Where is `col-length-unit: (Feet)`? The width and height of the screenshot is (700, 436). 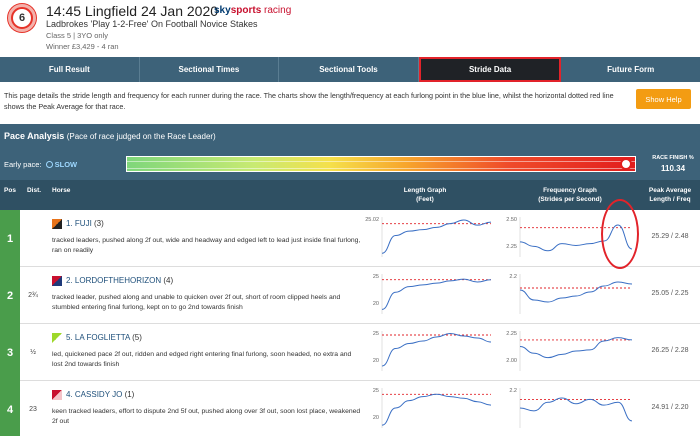 col-length-unit: (Feet) is located at coordinates (425, 199).